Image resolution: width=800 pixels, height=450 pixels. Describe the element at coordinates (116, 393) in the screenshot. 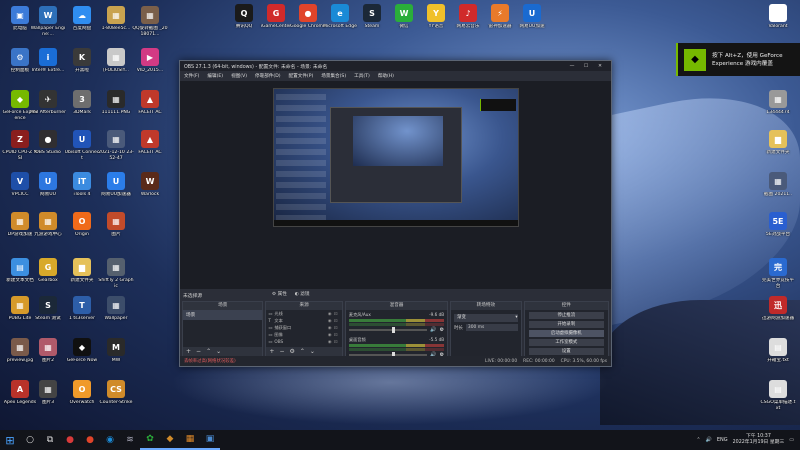

I see `desktop-icon: CS Counter-Strike` at that location.